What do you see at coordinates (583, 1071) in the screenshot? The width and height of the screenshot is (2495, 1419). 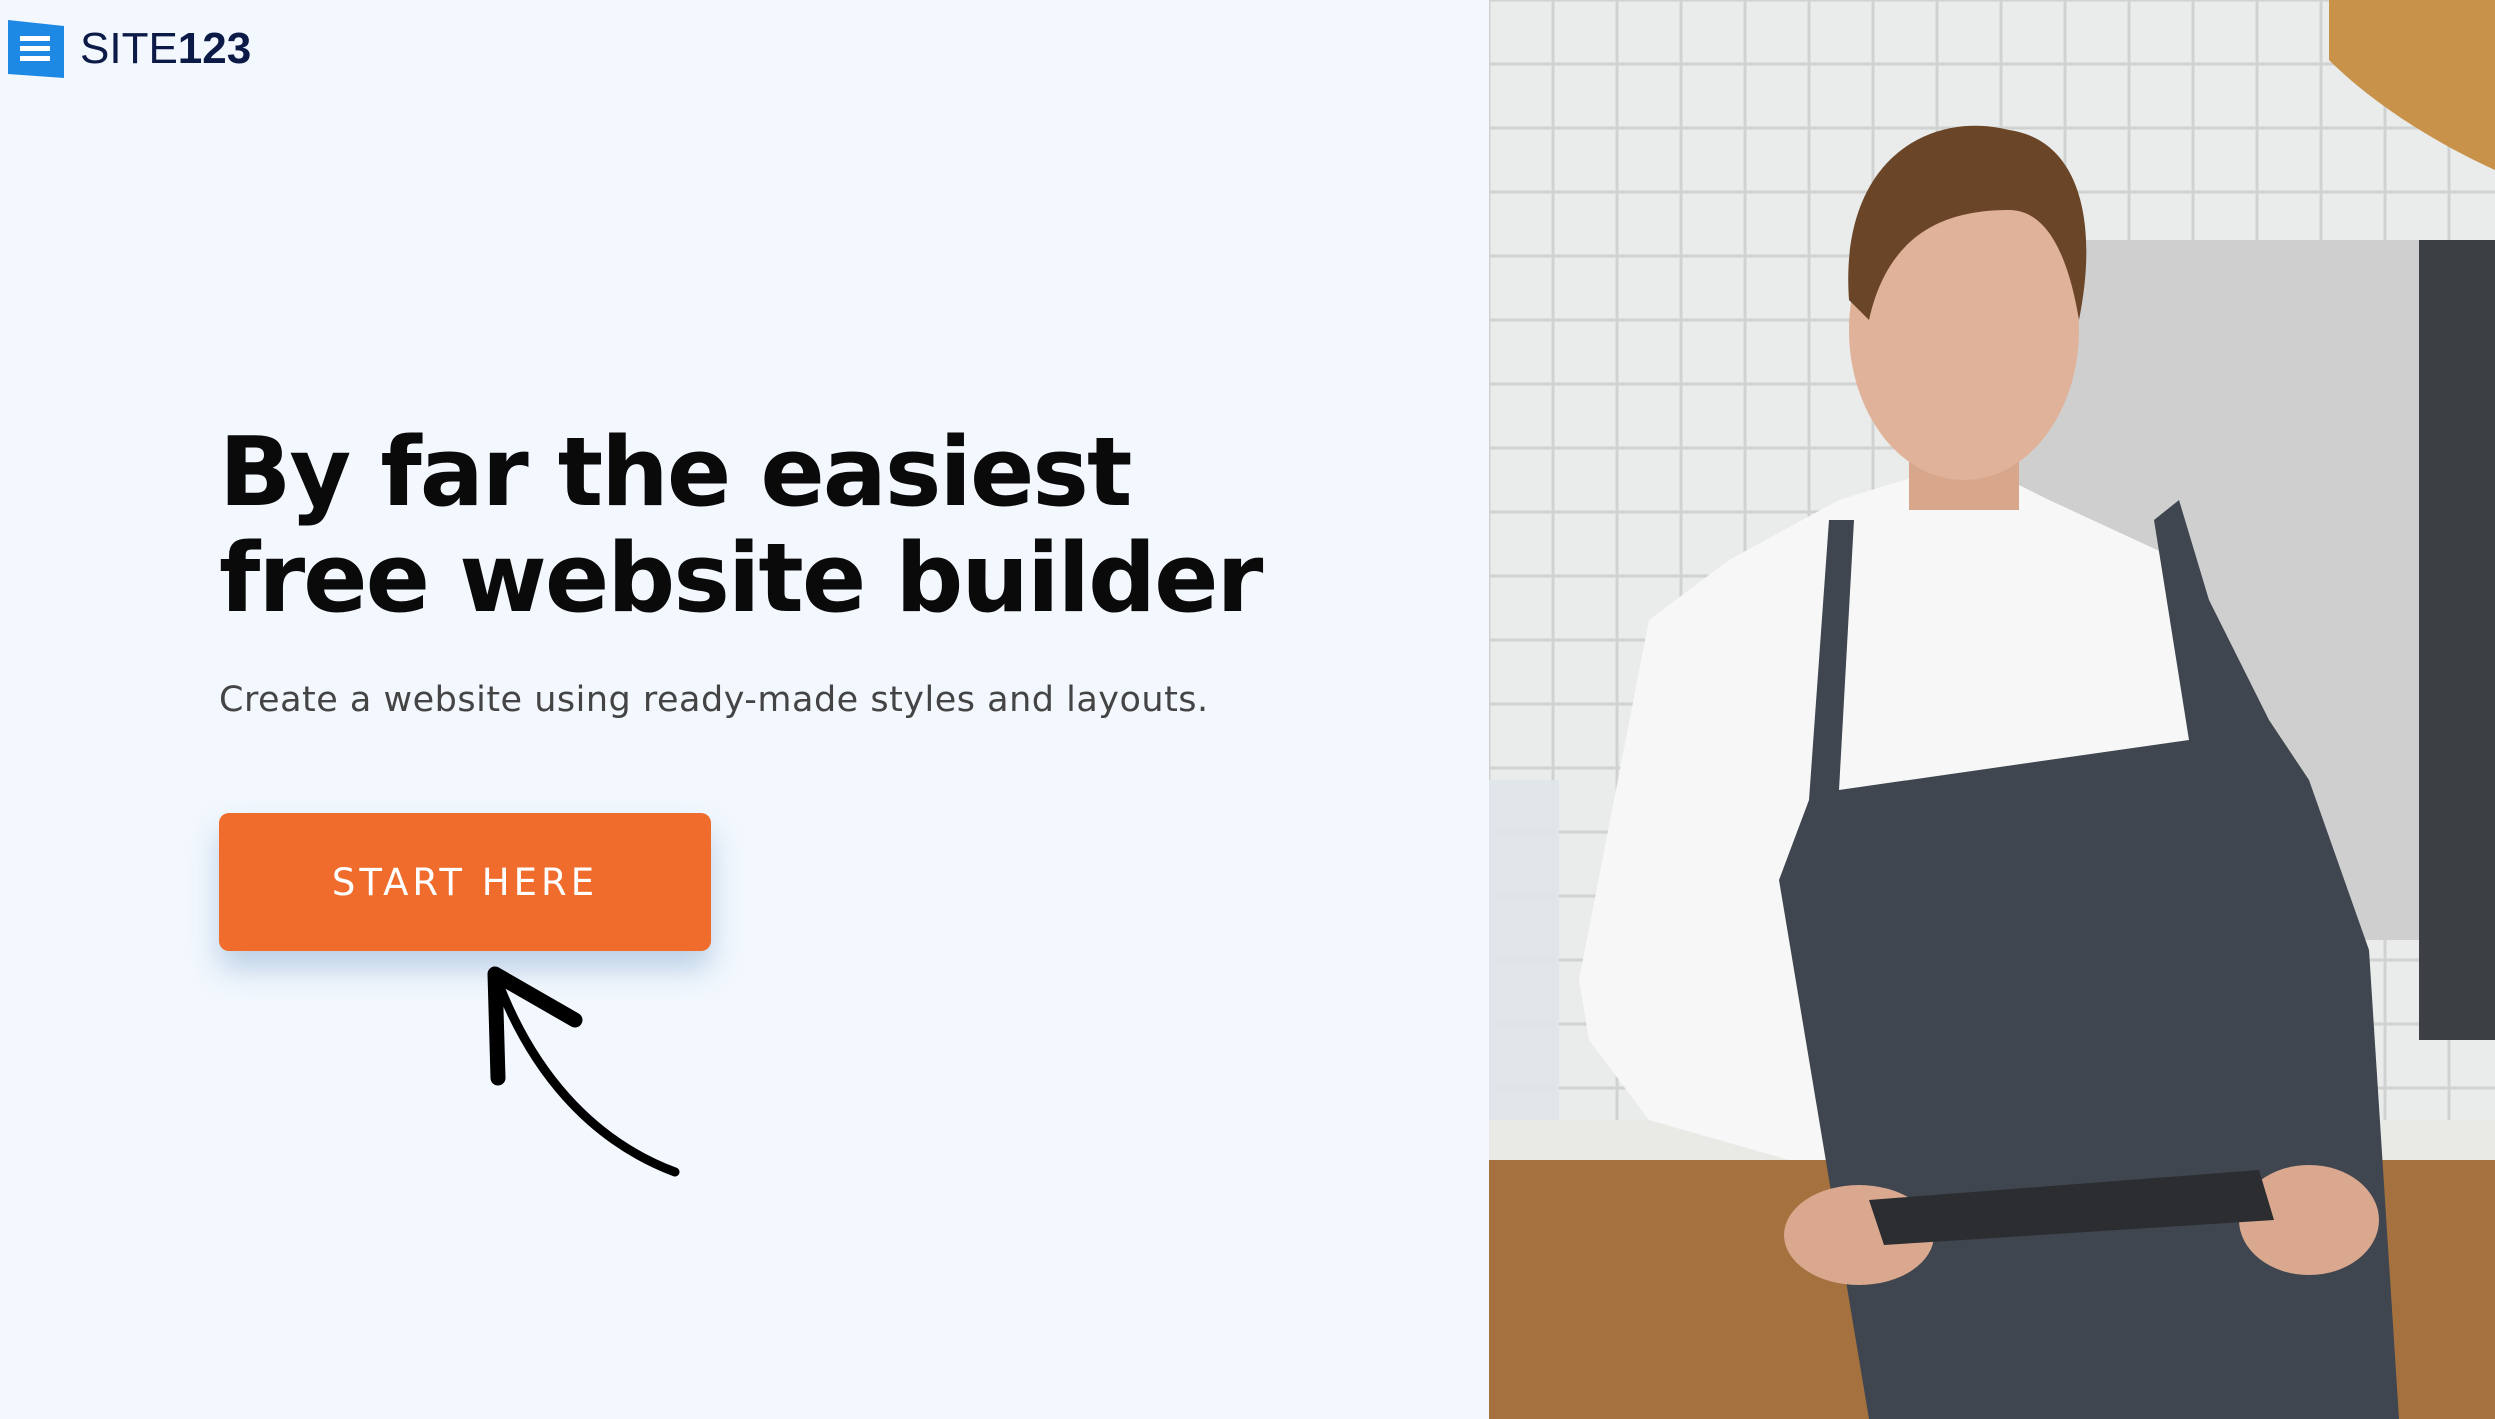 I see `hand-drawn-arrow-icon` at bounding box center [583, 1071].